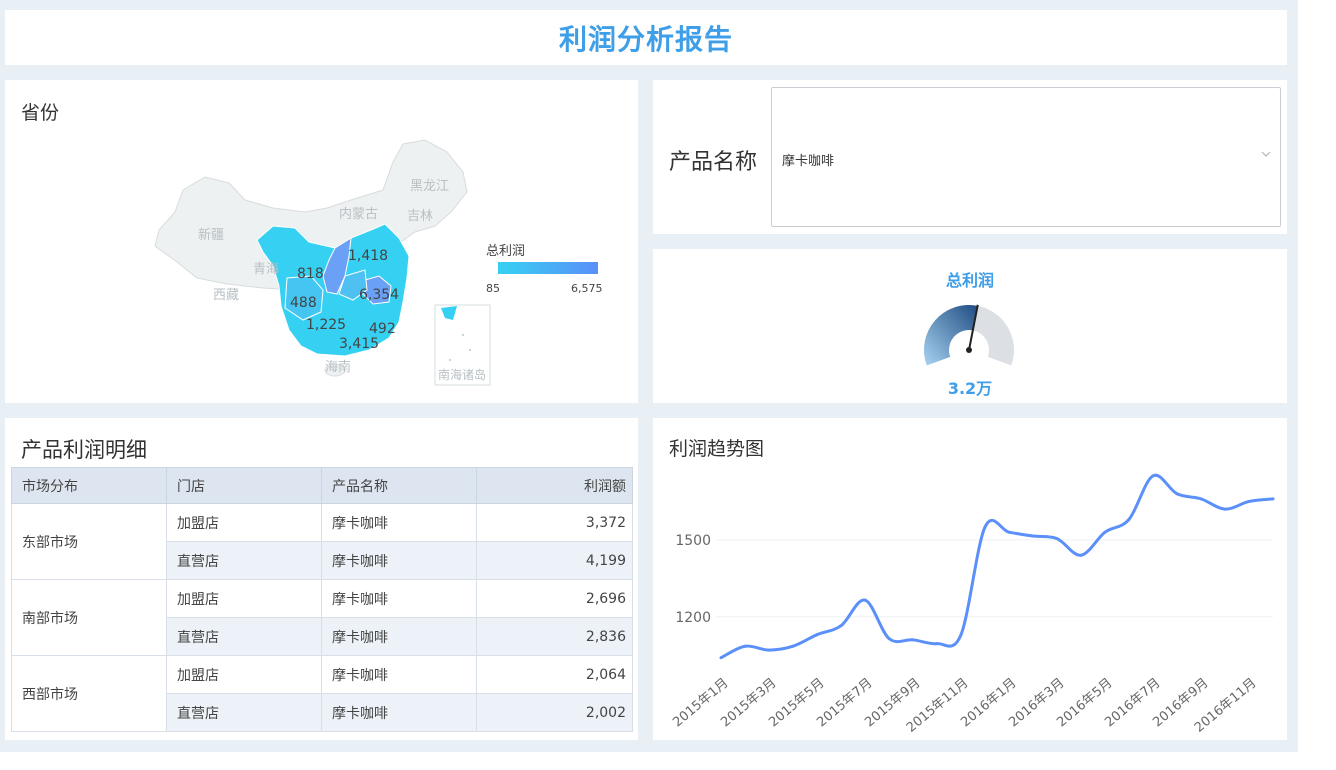 This screenshot has height=770, width=1336. Describe the element at coordinates (1026, 157) in the screenshot. I see `product-select: 摩卡咖啡` at that location.